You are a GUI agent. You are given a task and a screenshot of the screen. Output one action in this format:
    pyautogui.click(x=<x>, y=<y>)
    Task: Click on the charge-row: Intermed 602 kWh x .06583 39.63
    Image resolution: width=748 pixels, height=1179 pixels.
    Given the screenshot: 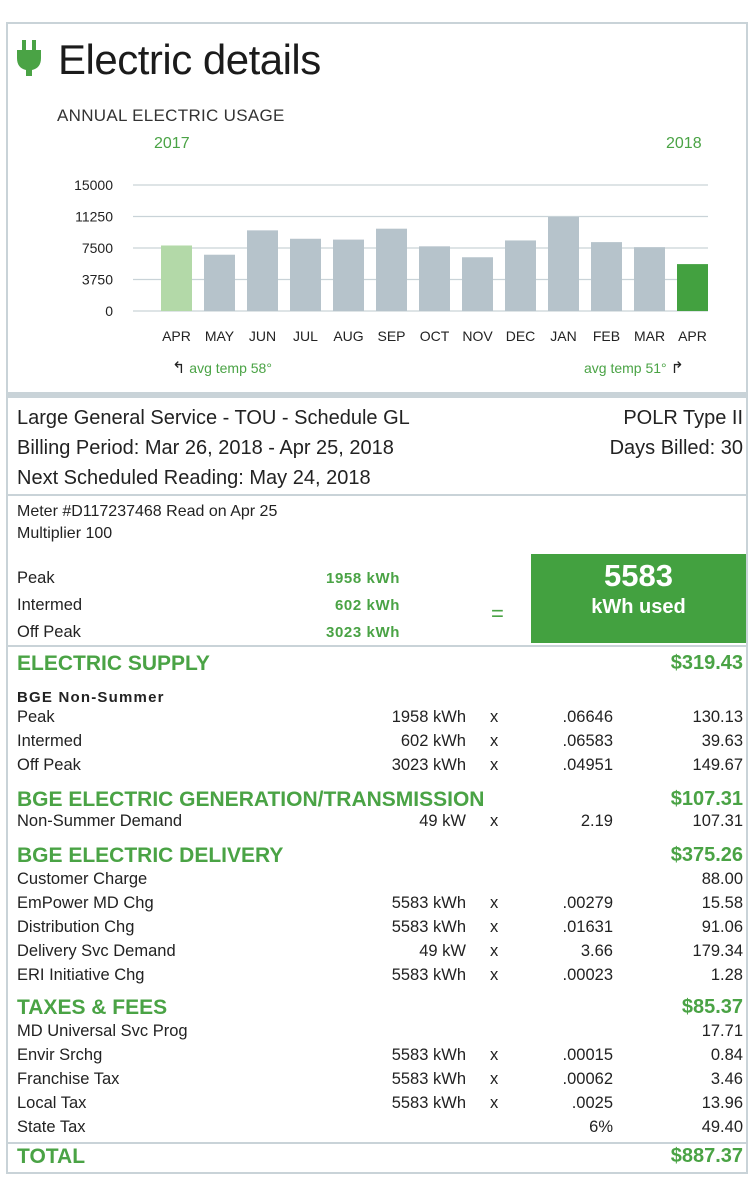 What is the action you would take?
    pyautogui.click(x=374, y=744)
    